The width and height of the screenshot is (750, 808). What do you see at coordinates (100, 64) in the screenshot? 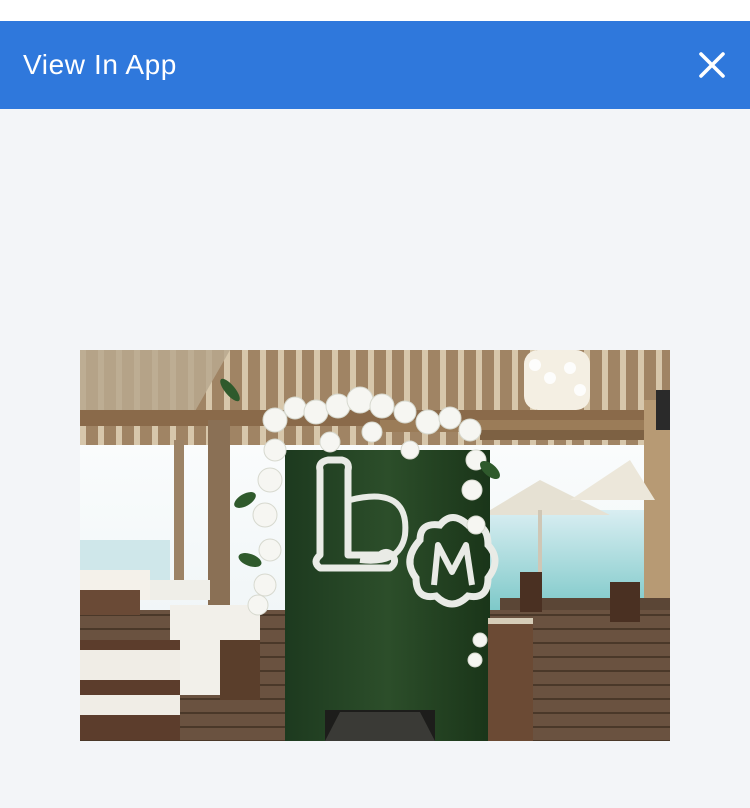
I see `banner-title: View In App` at bounding box center [100, 64].